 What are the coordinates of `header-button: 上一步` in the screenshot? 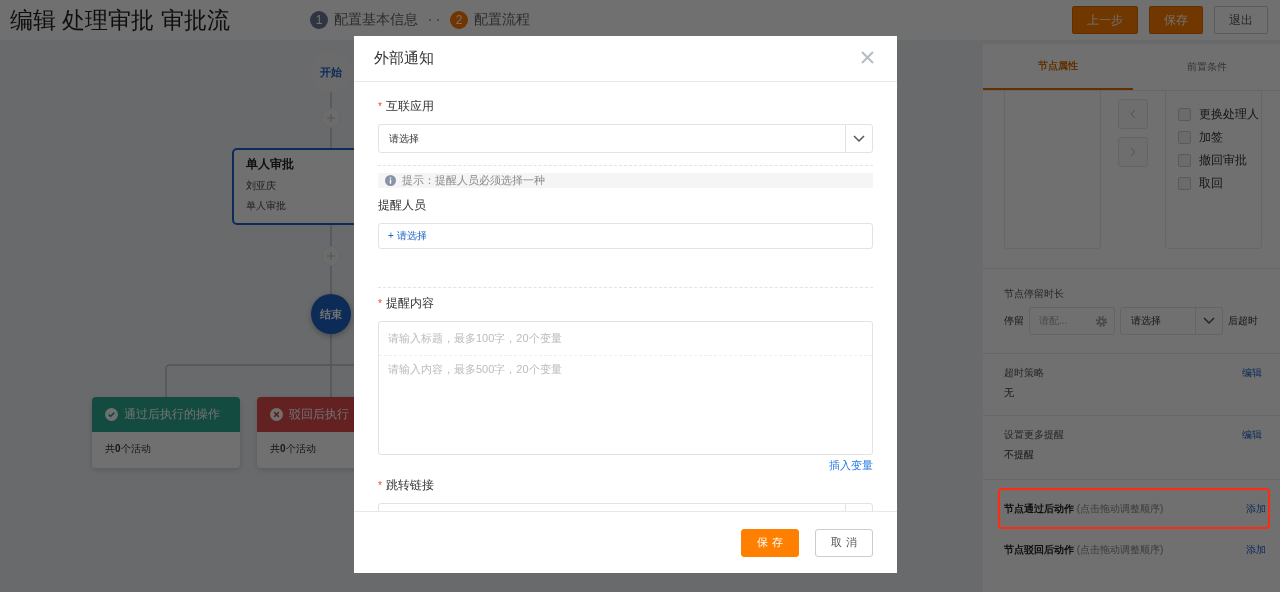 It's located at (1105, 20).